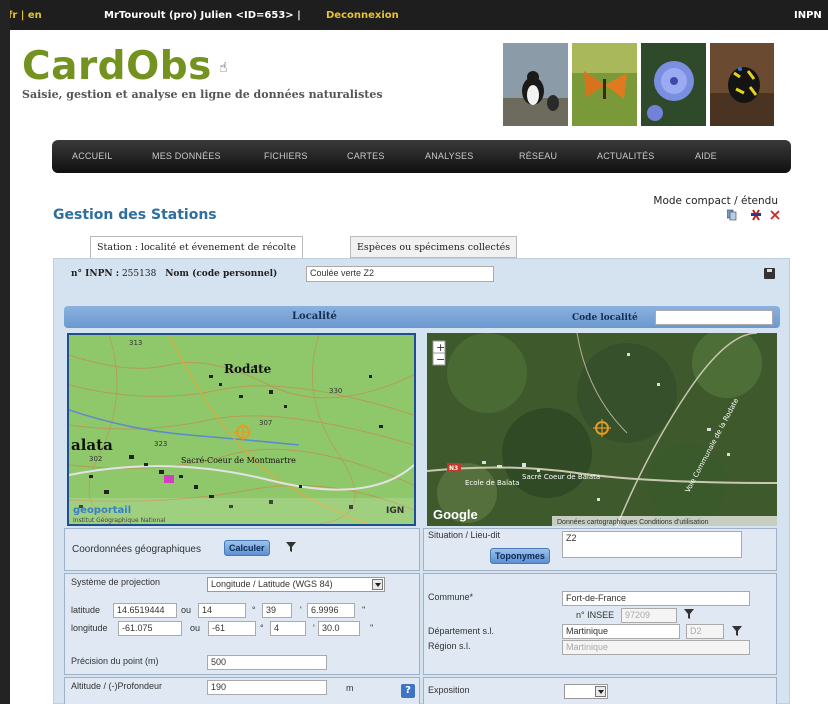 Image resolution: width=828 pixels, height=704 pixels. Describe the element at coordinates (92, 156) in the screenshot. I see `nav-accueil: ACCUEIL` at that location.